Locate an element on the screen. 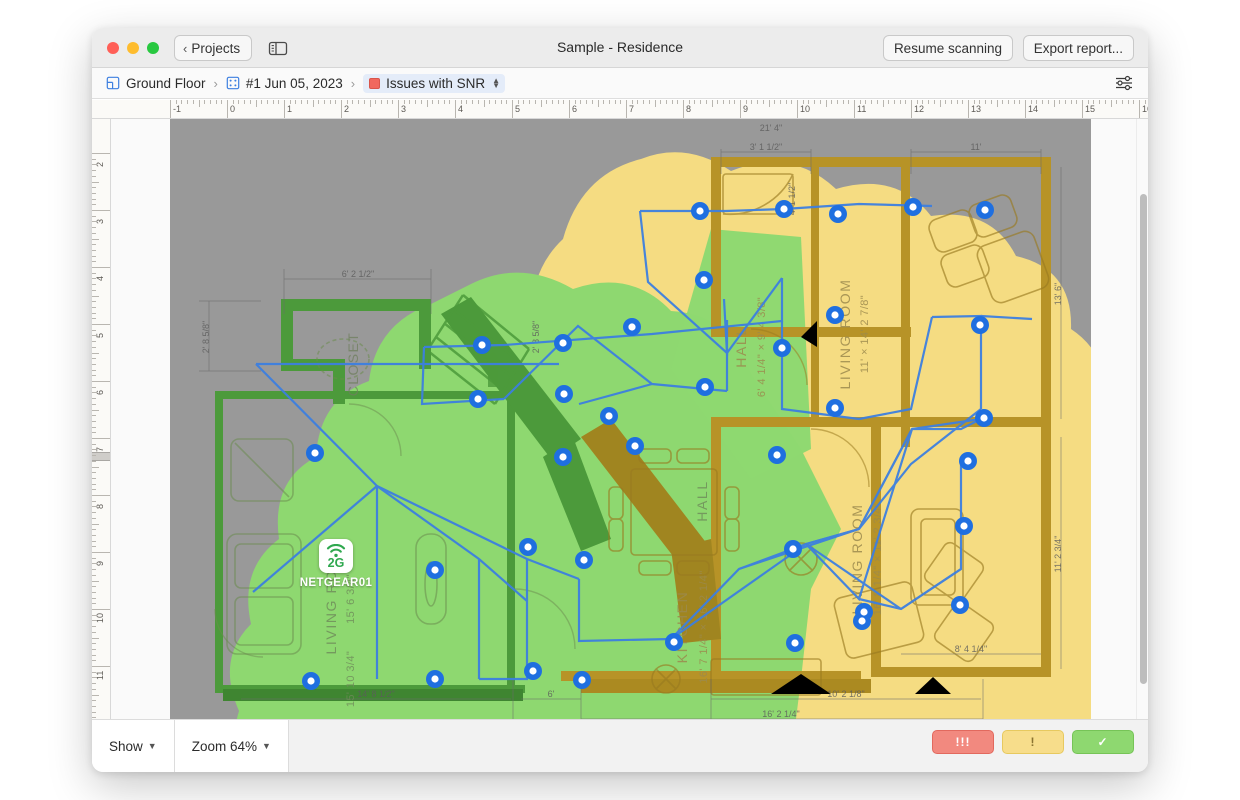  resume-scanning-button: Resume scanning is located at coordinates (947, 48).